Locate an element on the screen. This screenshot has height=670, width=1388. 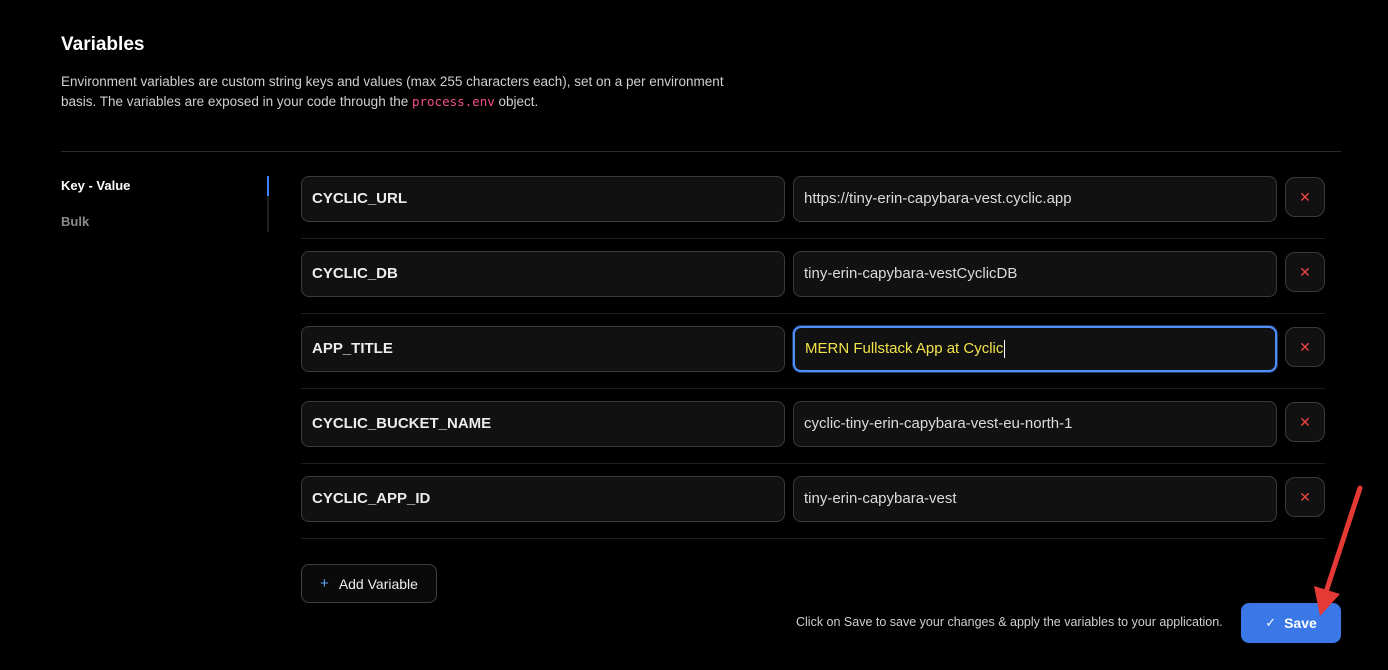
add-variable-button: + Add Variable is located at coordinates (369, 583).